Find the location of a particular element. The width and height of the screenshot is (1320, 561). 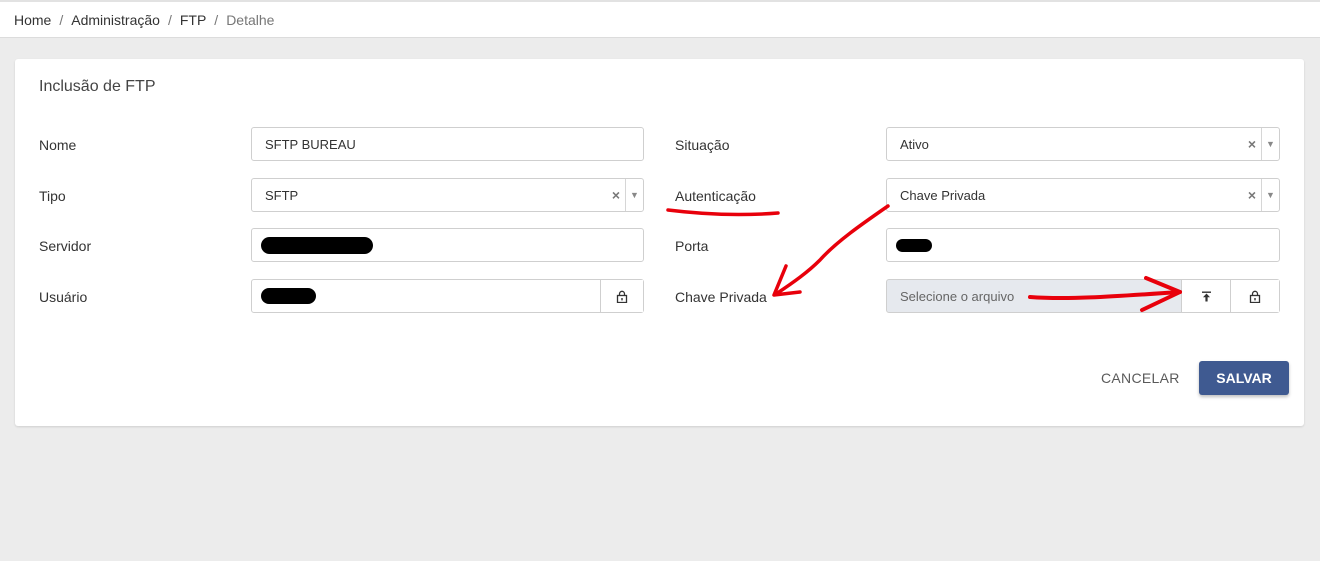

tipo-chevron-down-icon: ▼ is located at coordinates (634, 195).